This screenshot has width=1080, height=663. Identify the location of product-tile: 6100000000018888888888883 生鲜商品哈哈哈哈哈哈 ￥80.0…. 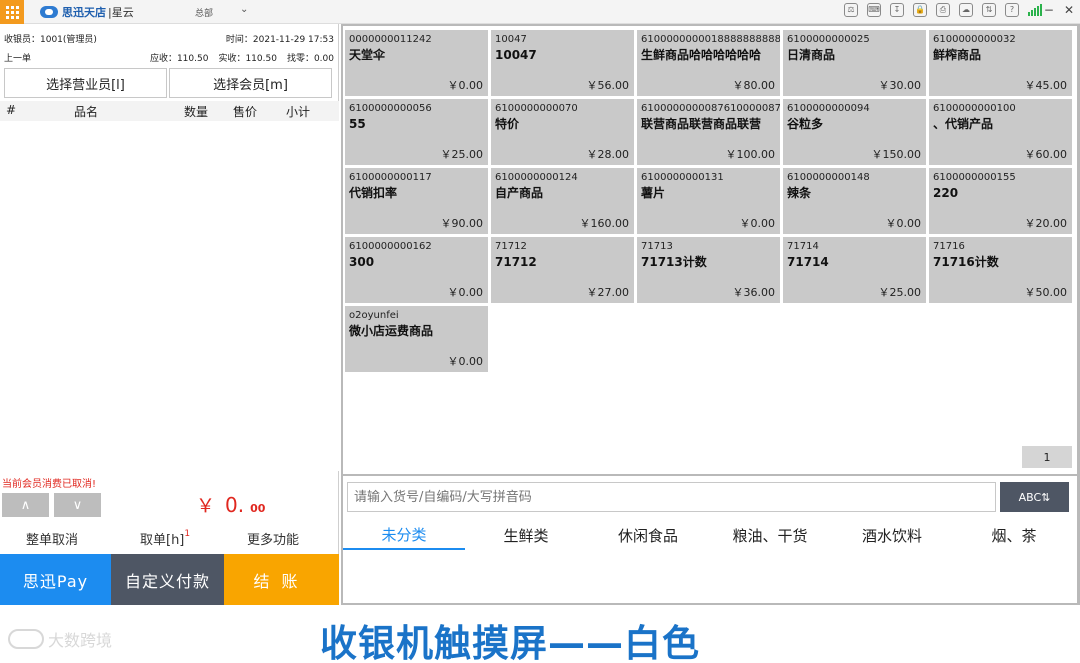
(708, 63).